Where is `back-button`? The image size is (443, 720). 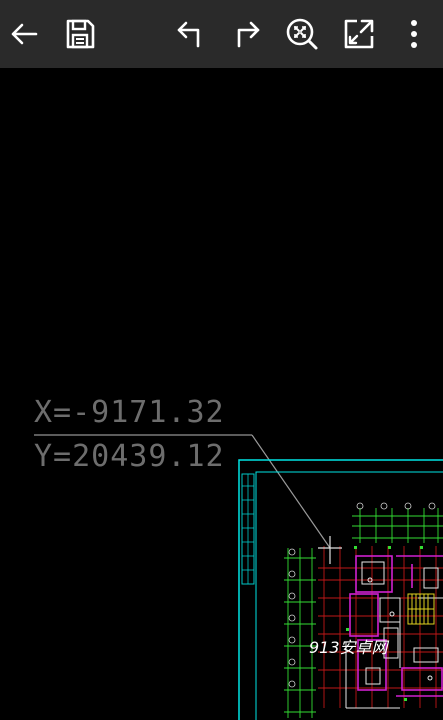
back-button is located at coordinates (24, 34).